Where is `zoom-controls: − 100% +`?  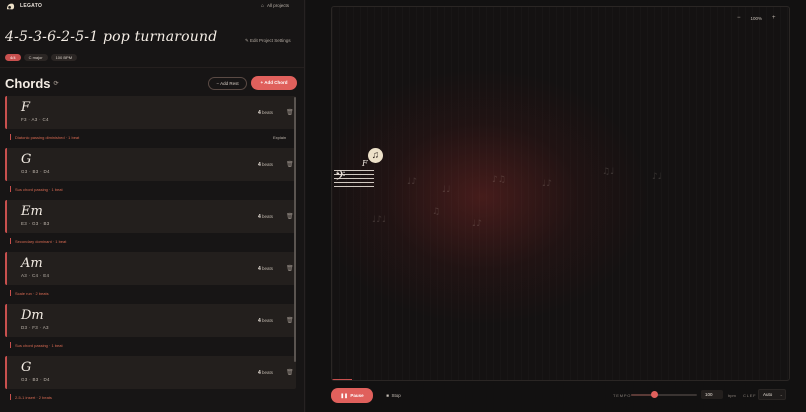 zoom-controls: − 100% + is located at coordinates (756, 18).